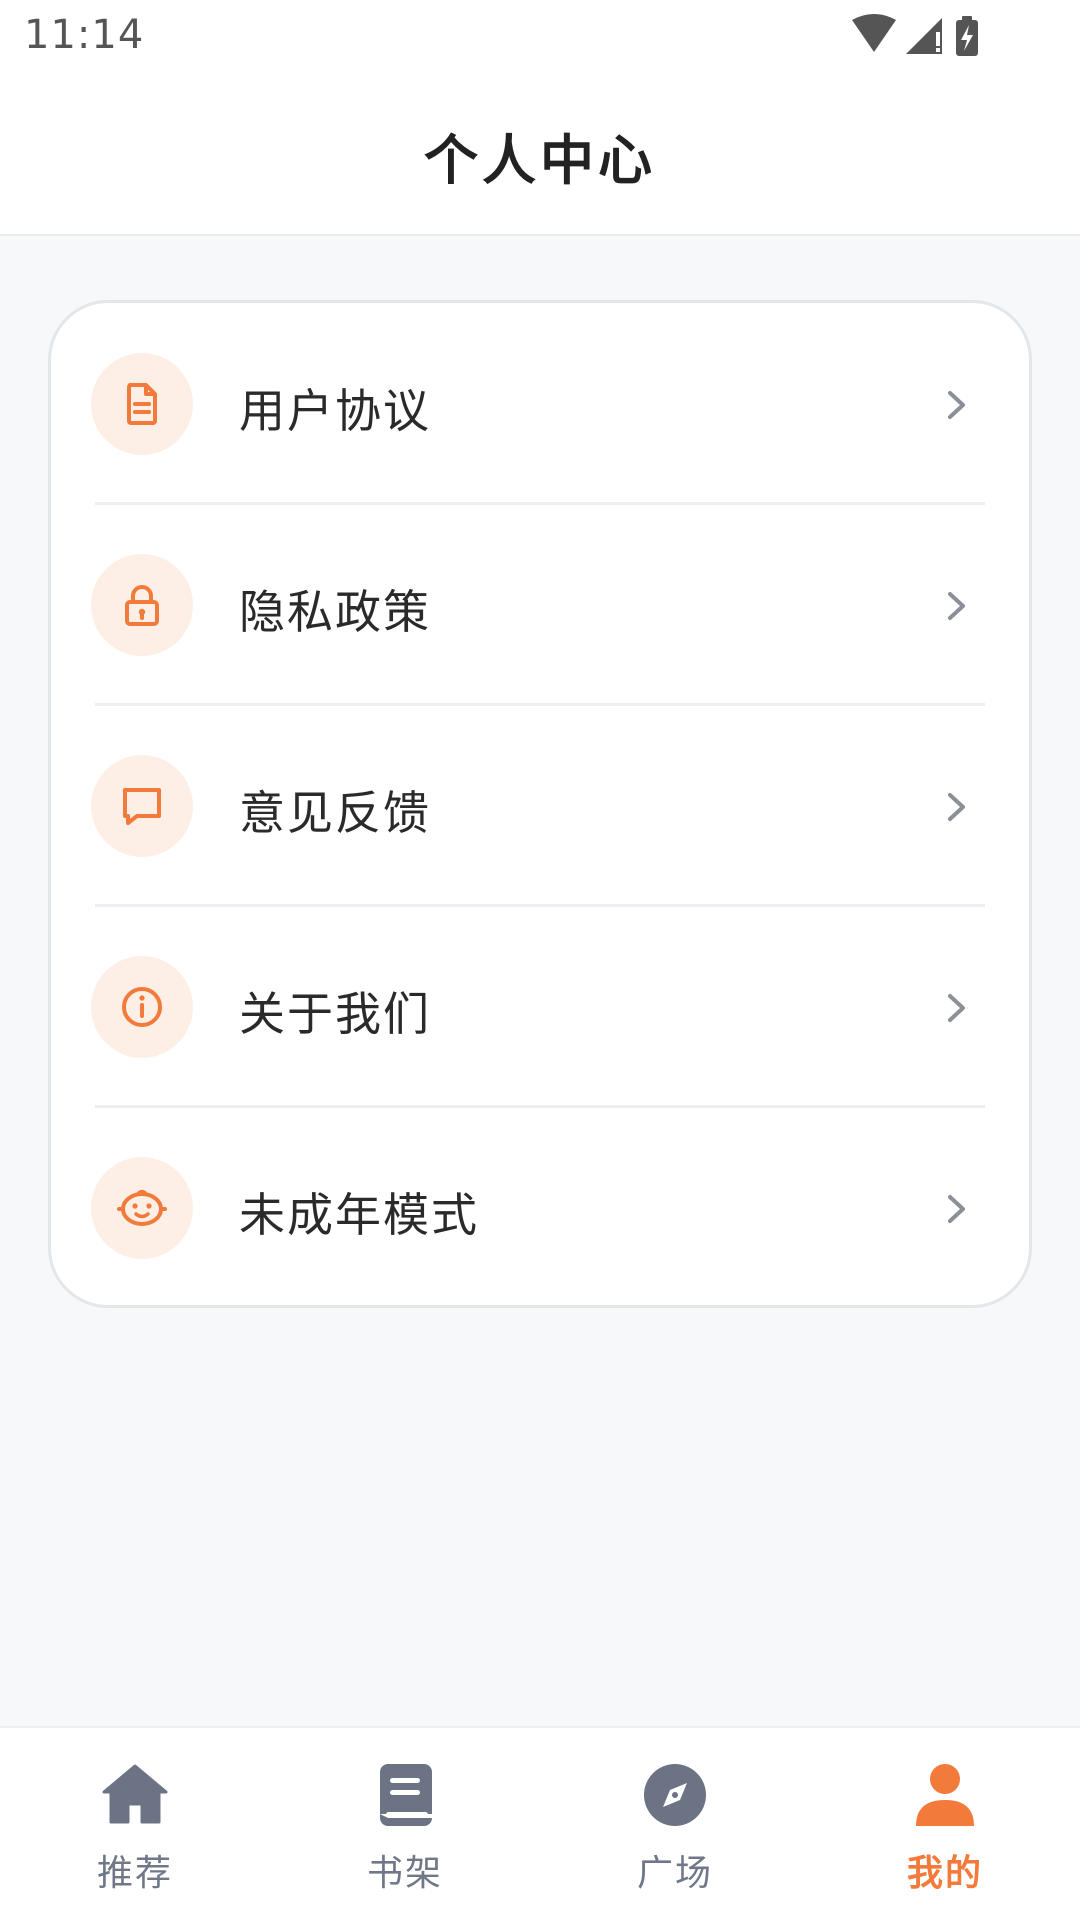  I want to click on book-icon, so click(406, 1795).